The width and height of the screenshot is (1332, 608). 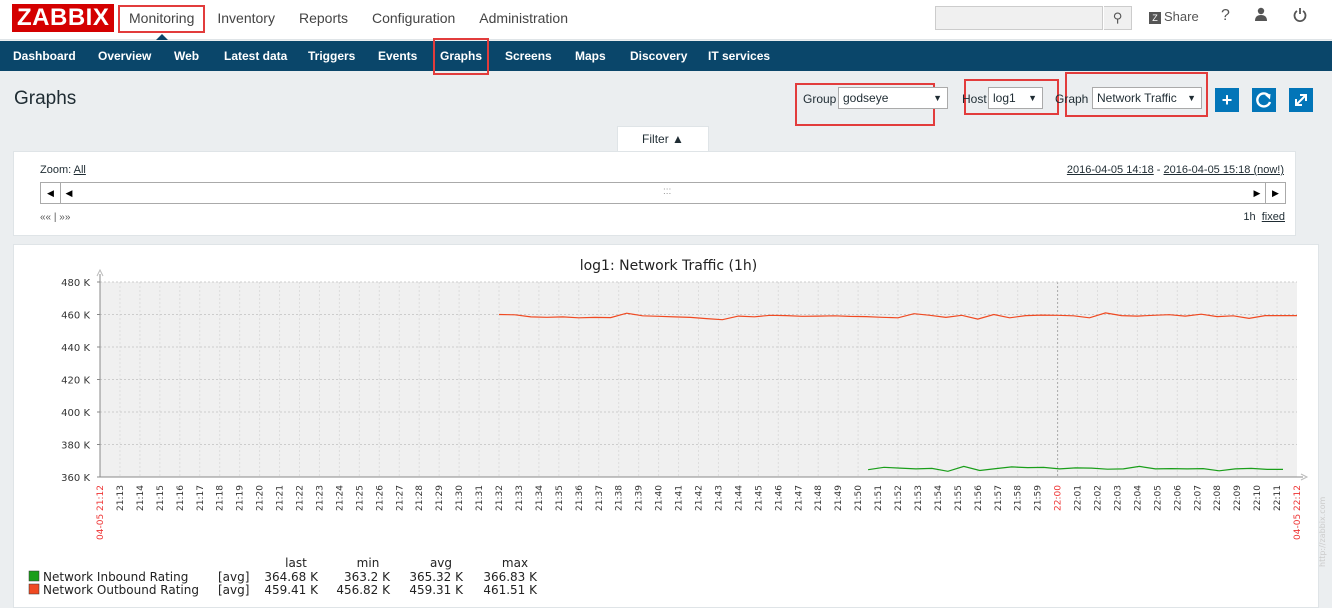 I want to click on add-icon: +, so click(x=1227, y=100).